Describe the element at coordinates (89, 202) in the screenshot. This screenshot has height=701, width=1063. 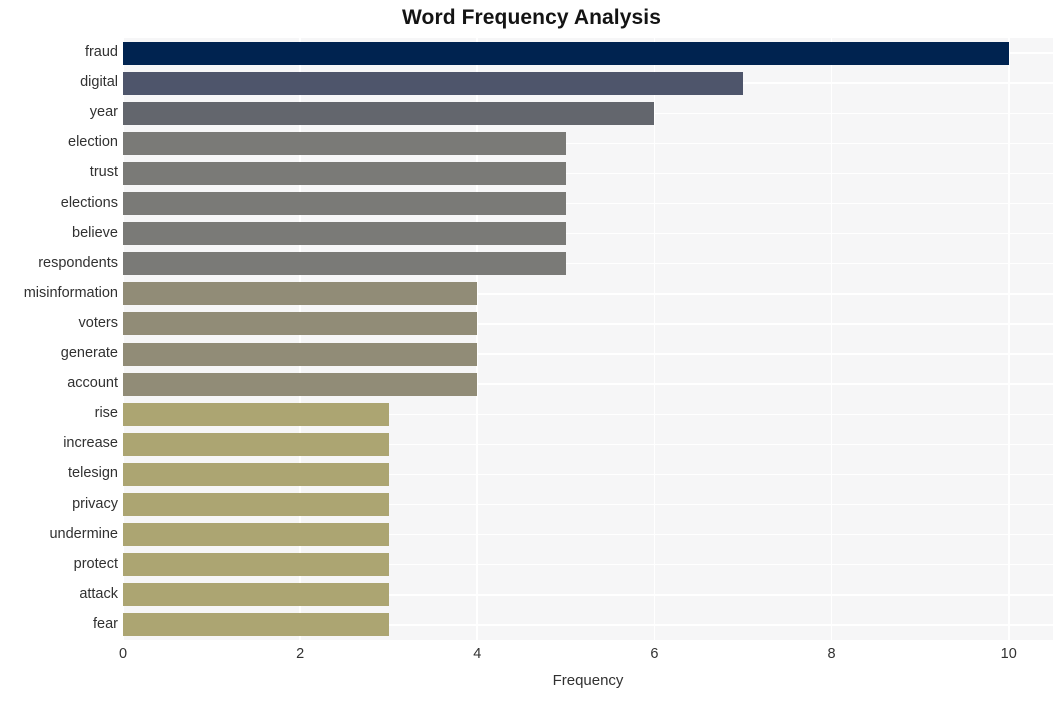
I see `y-tick-label: elections` at that location.